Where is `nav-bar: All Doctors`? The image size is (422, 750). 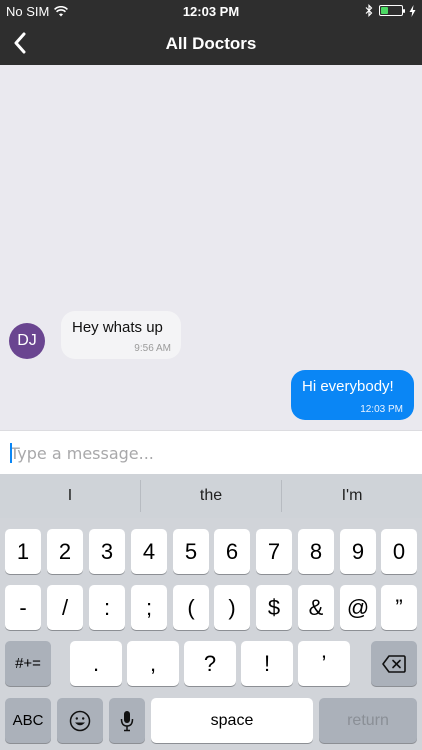 nav-bar: All Doctors is located at coordinates (211, 43).